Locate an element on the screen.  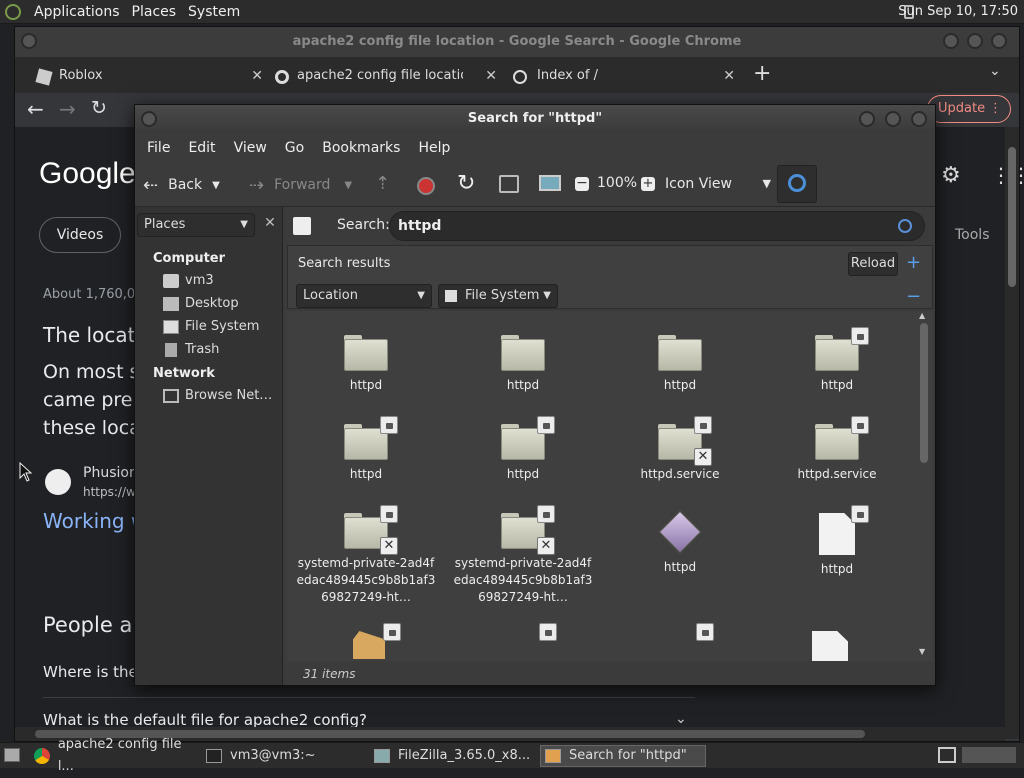
back-arrow-icon: ⇠ is located at coordinates (151, 185).